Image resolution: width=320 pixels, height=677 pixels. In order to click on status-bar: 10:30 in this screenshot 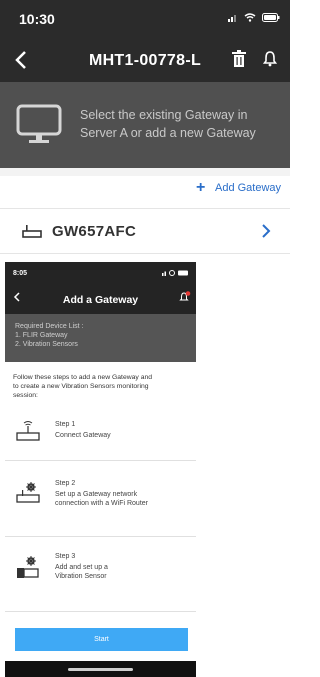, I will do `click(145, 20)`.